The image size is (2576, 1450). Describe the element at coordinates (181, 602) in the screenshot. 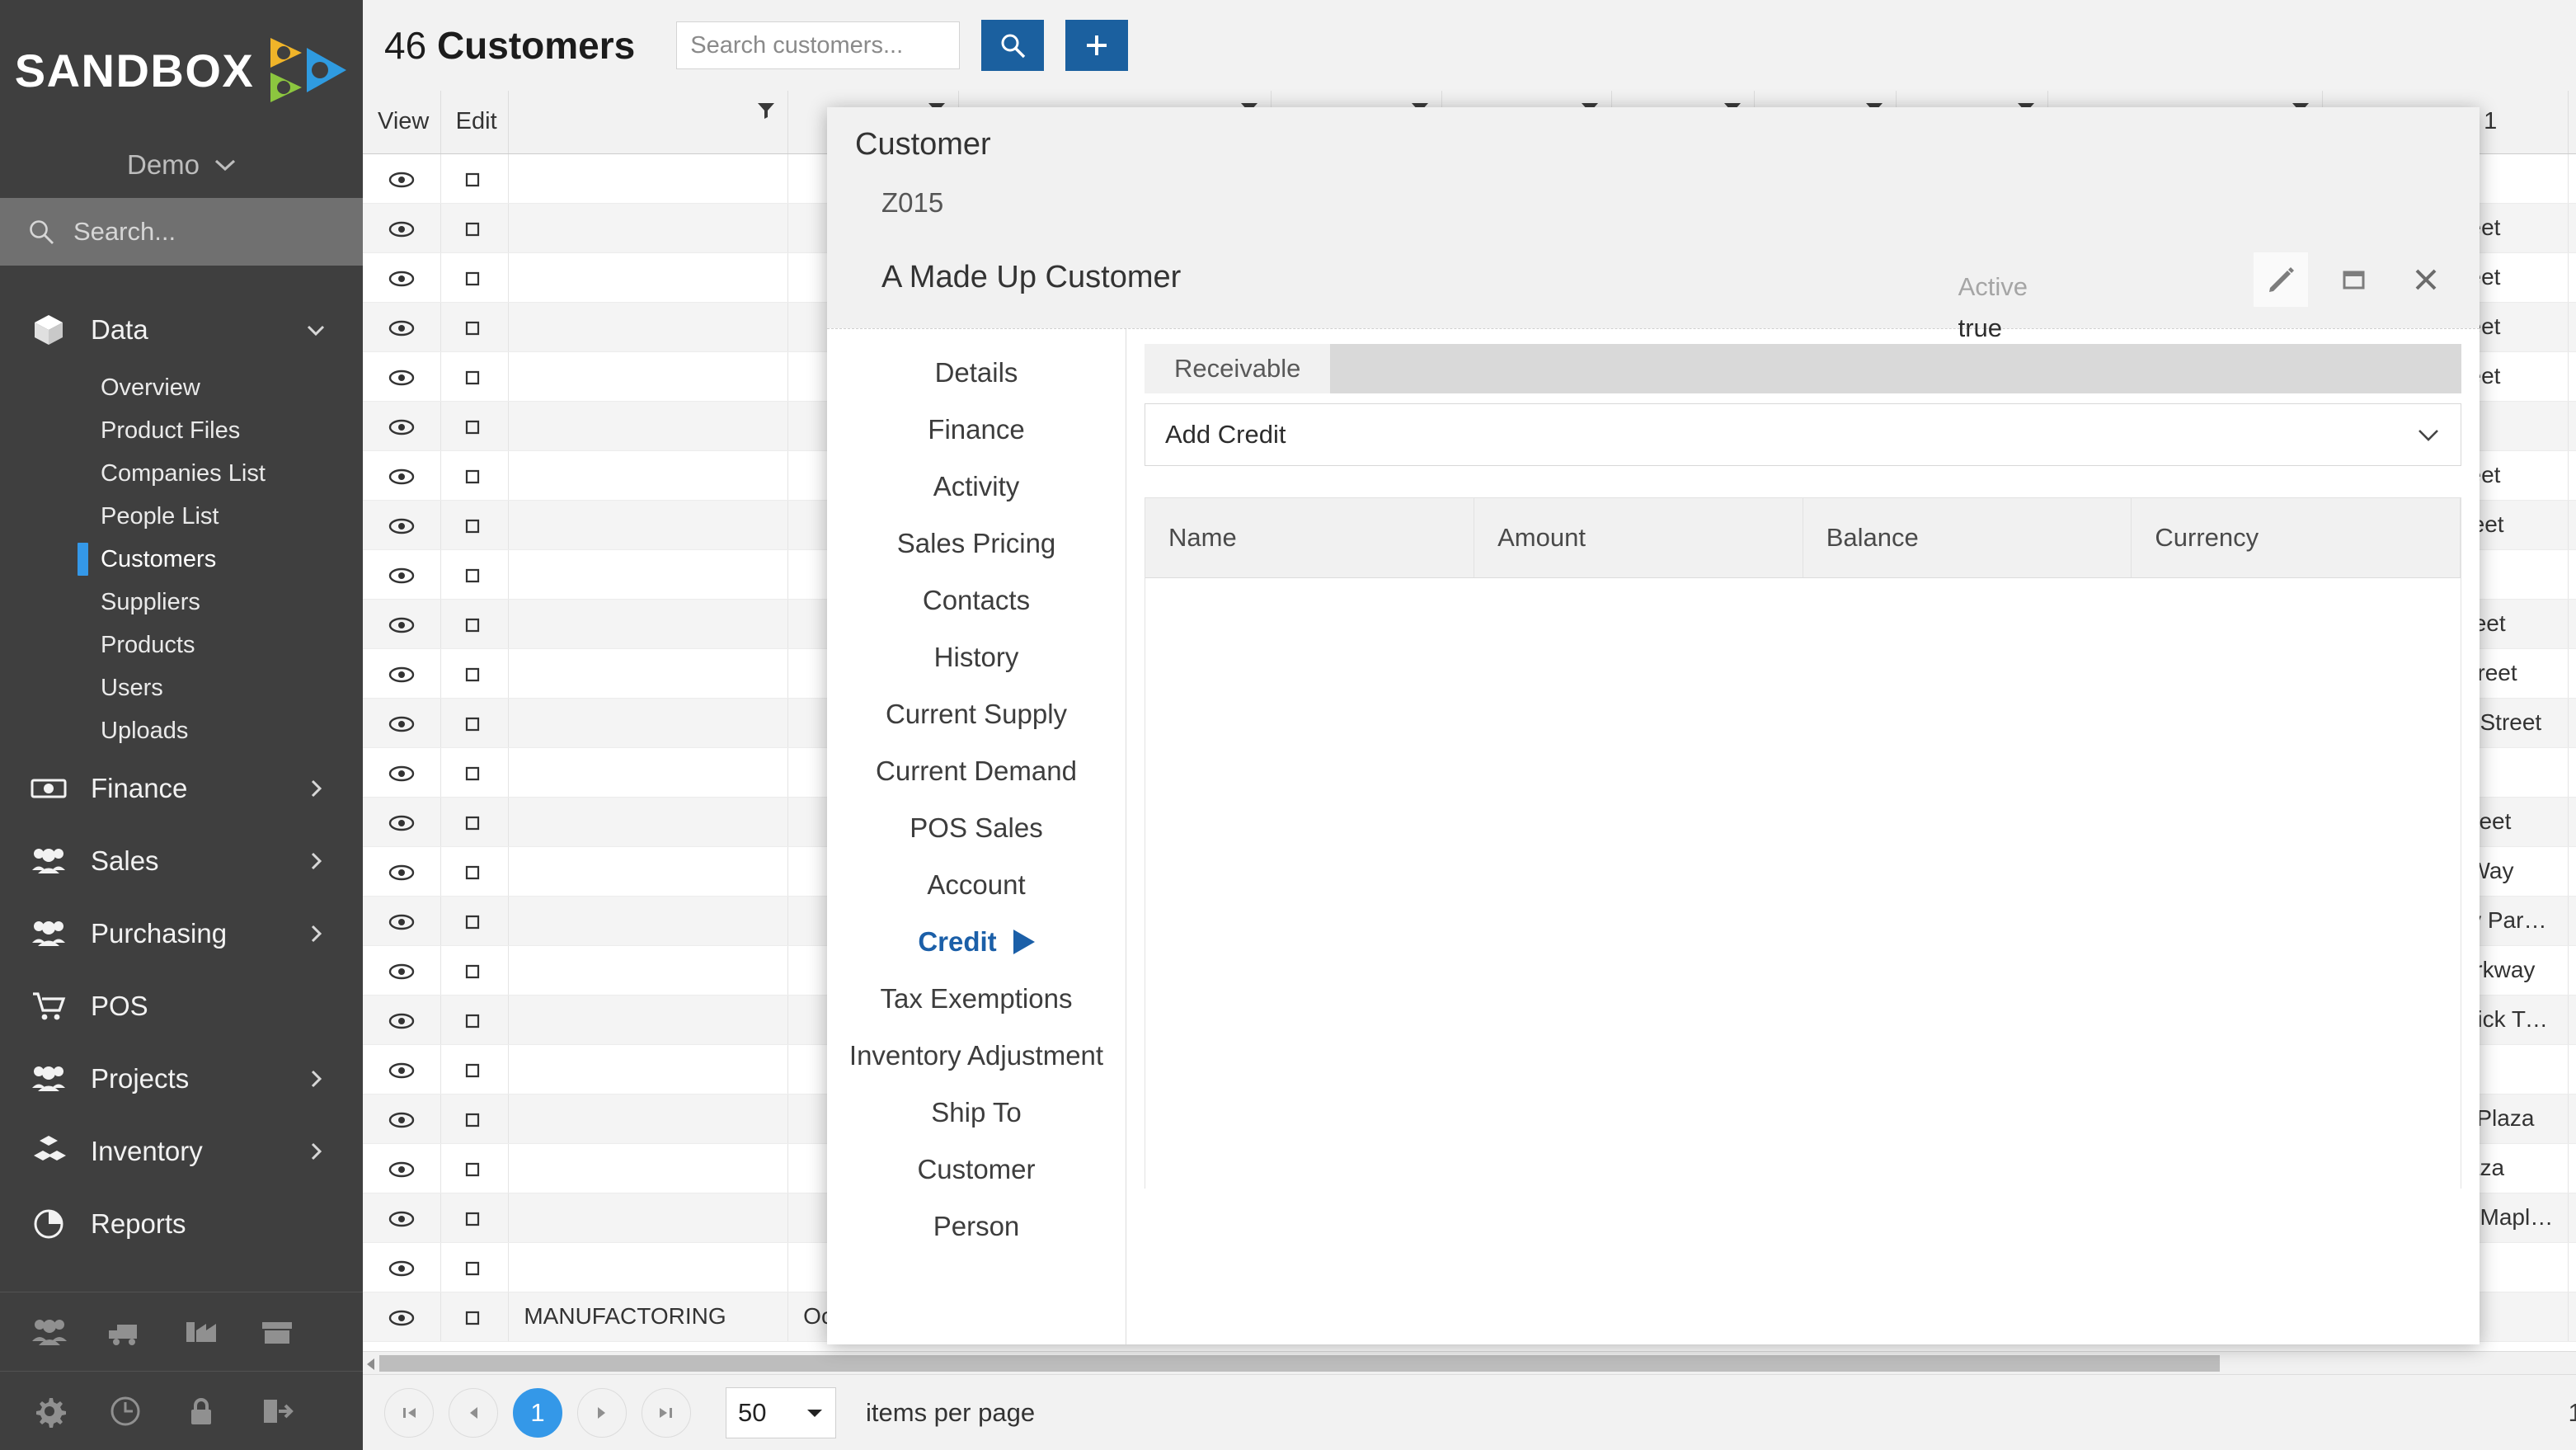

I see `sidebar-item-suppliers: Suppliers` at that location.